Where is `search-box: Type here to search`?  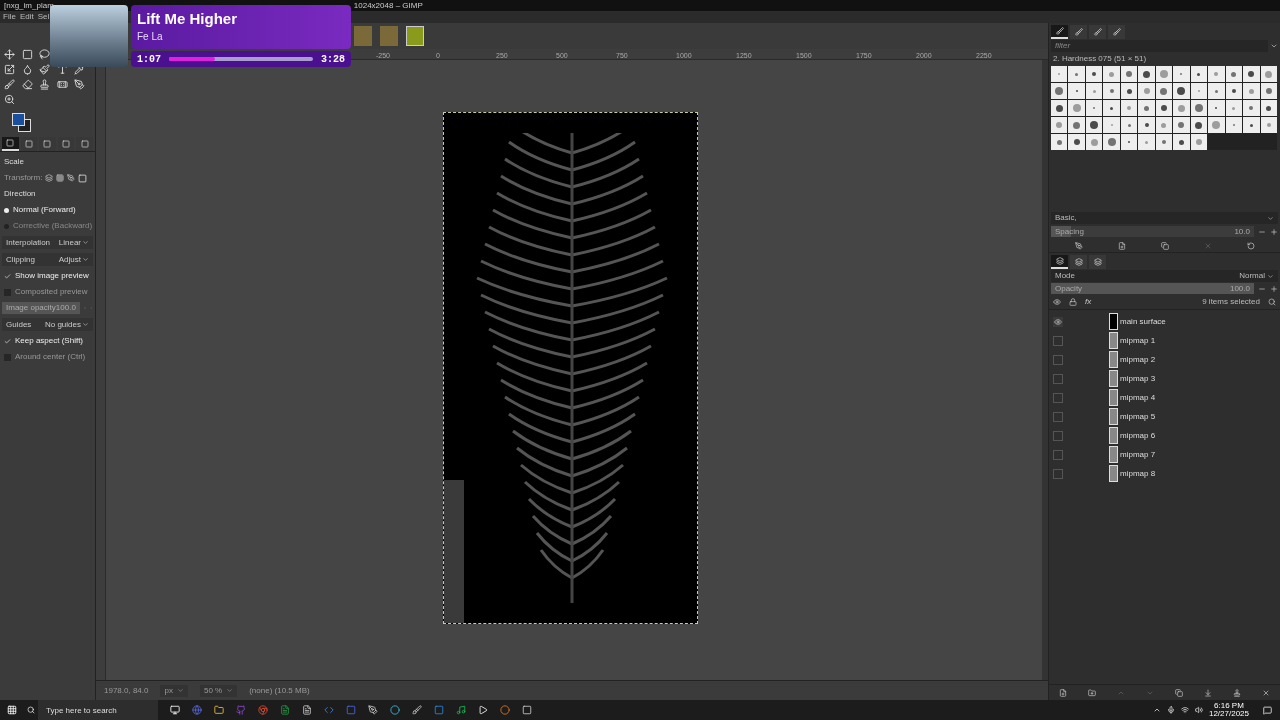 search-box: Type here to search is located at coordinates (98, 710).